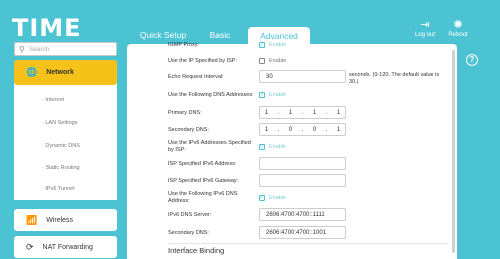 This screenshot has height=259, width=500. I want to click on secondary-dns-input: 1. 0. 0. 1, so click(302, 129).